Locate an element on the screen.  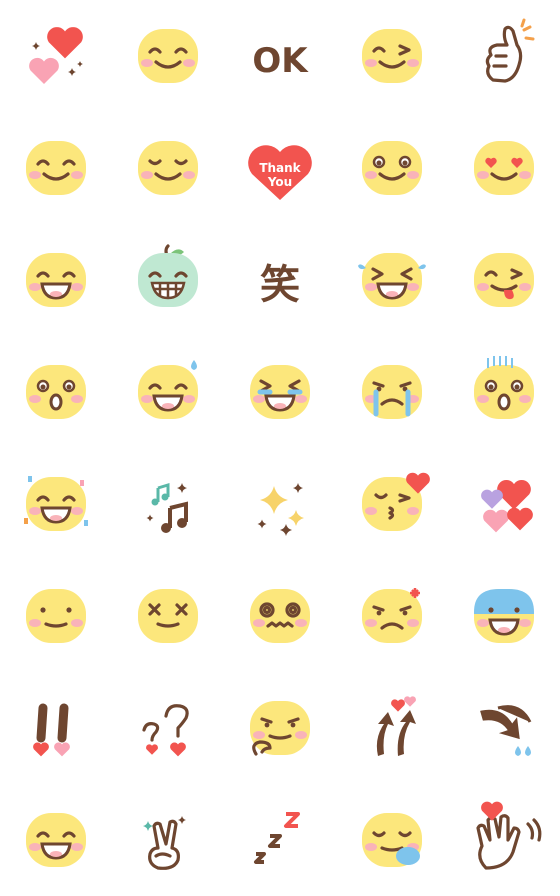
shocked-face-icon is located at coordinates (504, 392).